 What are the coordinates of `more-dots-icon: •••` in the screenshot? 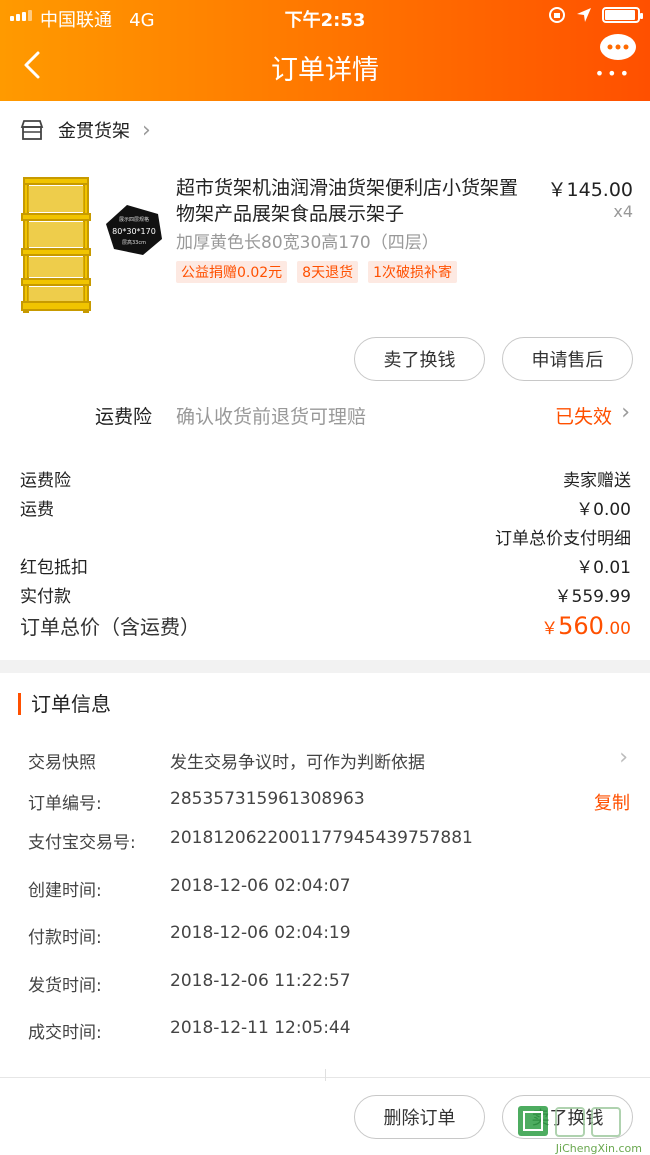 It's located at (613, 74).